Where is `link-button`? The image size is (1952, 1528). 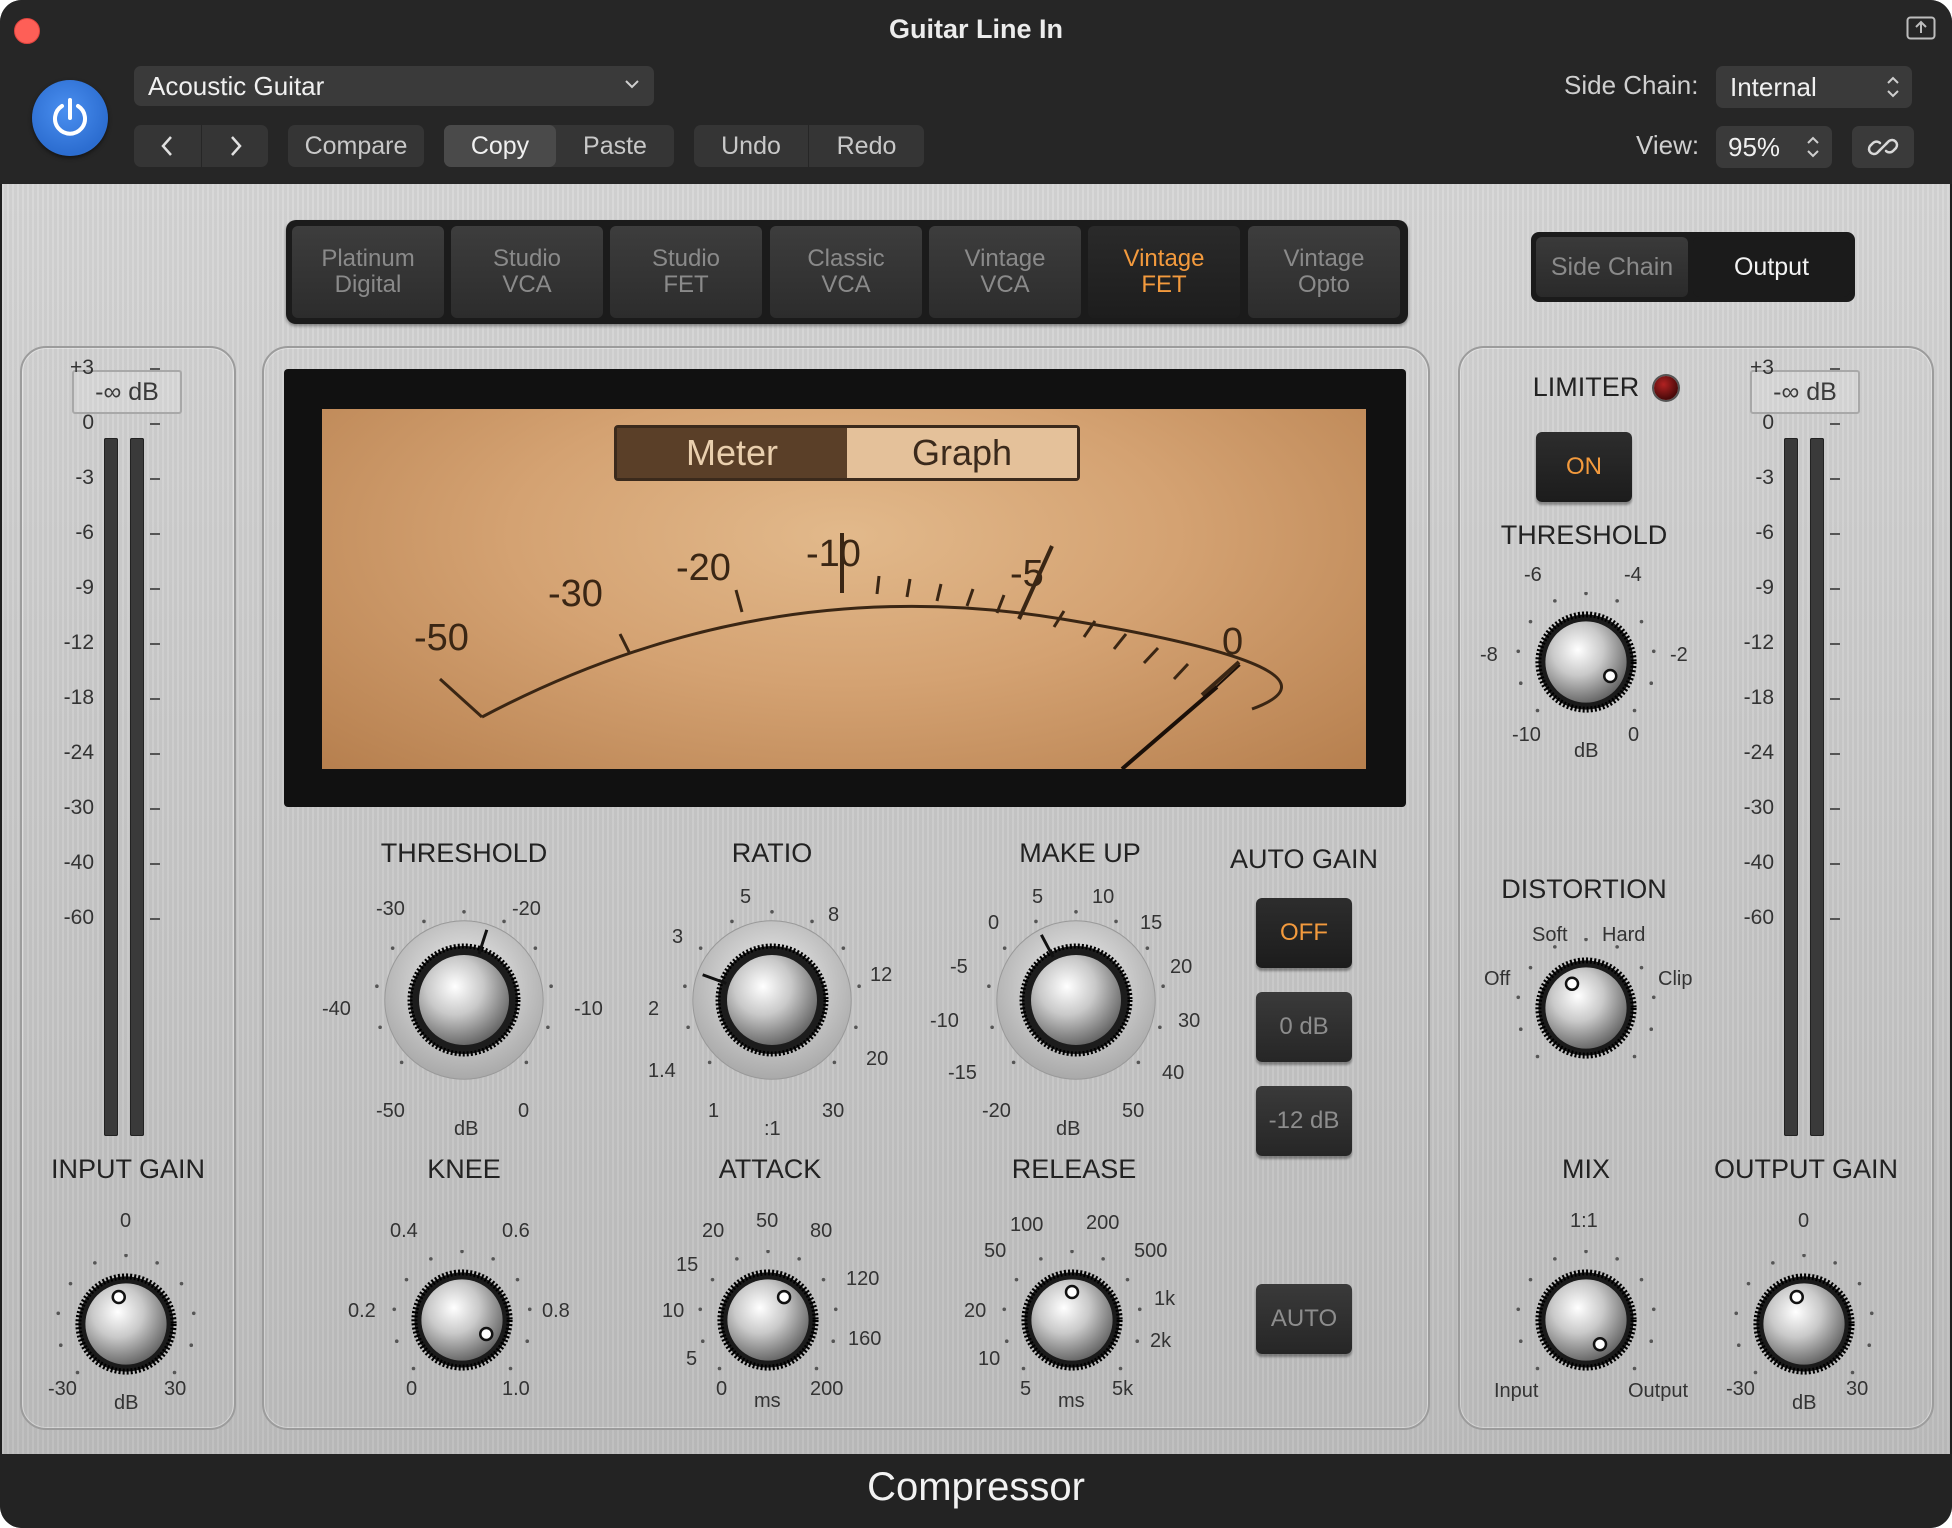 link-button is located at coordinates (1883, 147).